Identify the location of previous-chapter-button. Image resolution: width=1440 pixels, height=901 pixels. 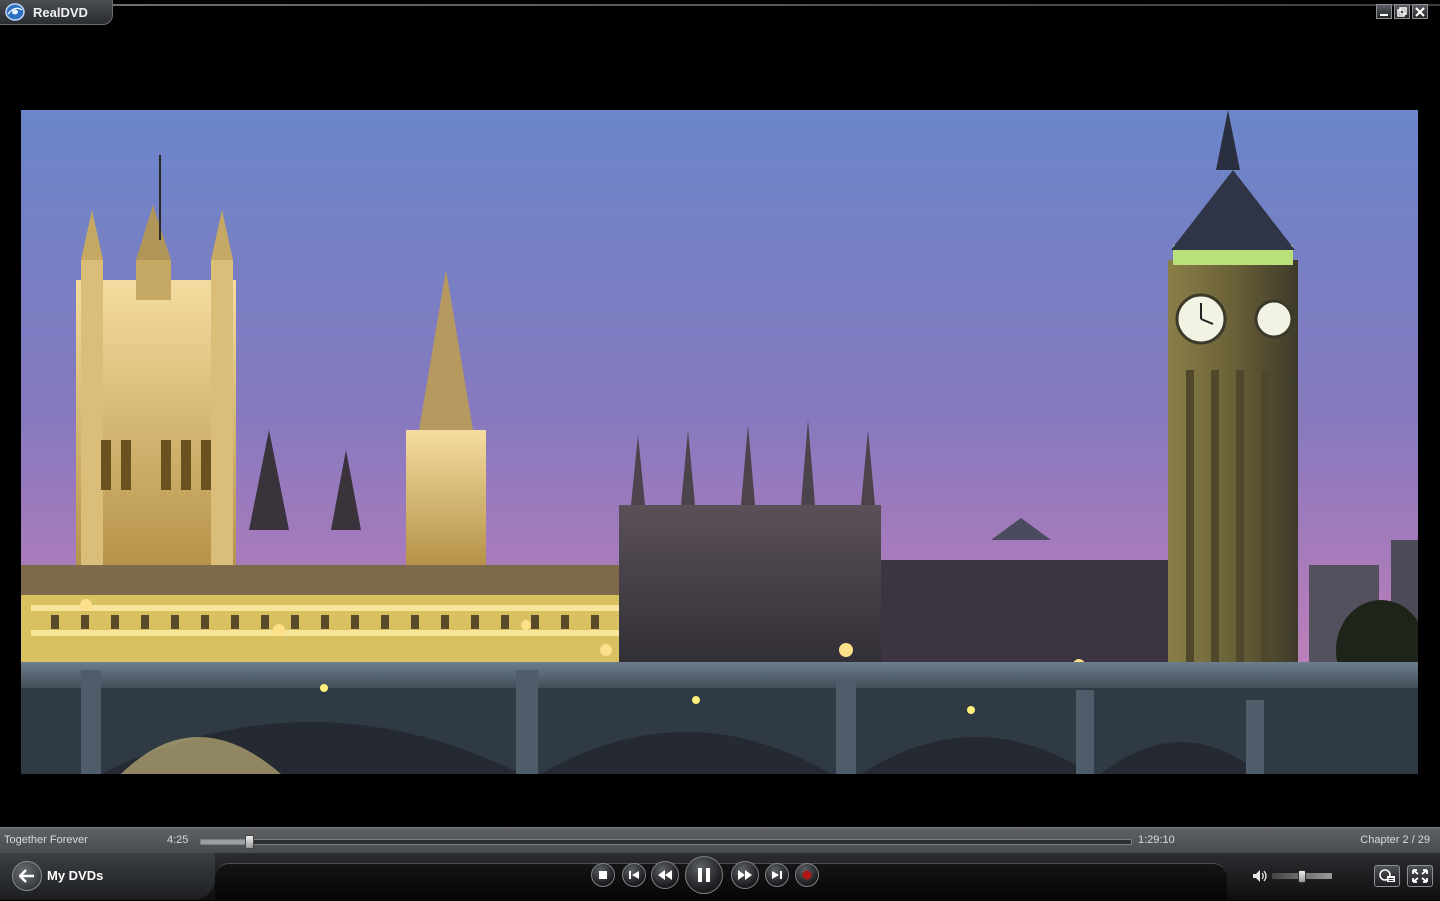
(634, 875).